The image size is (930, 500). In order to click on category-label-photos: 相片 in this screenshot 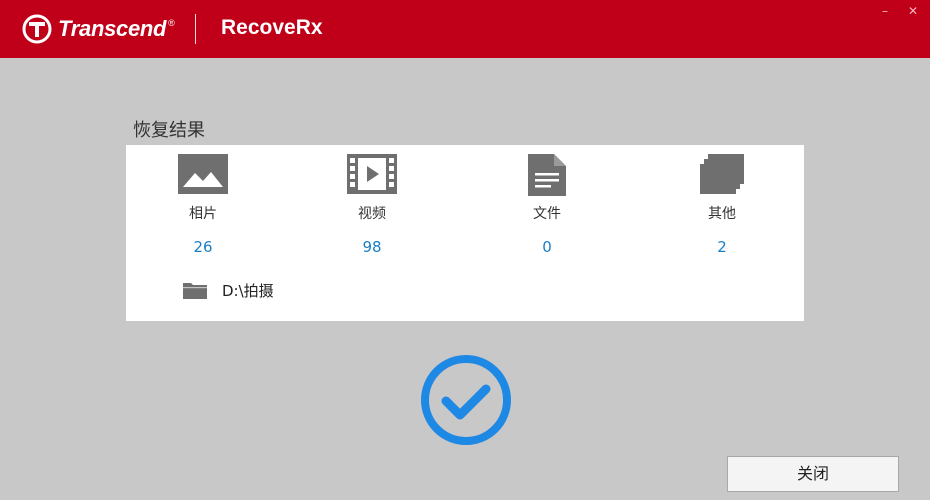, I will do `click(203, 214)`.